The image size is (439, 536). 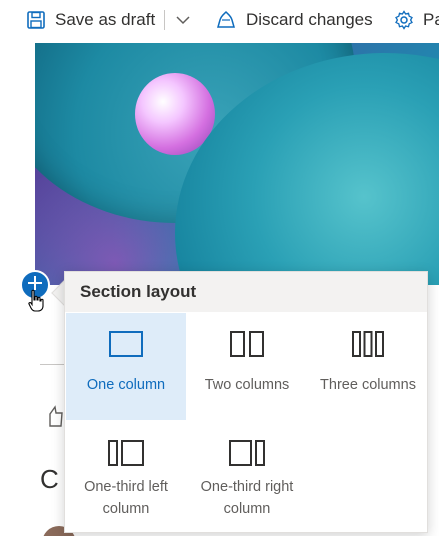 I want to click on layout-one-third-left: One-third left column, so click(x=126, y=476).